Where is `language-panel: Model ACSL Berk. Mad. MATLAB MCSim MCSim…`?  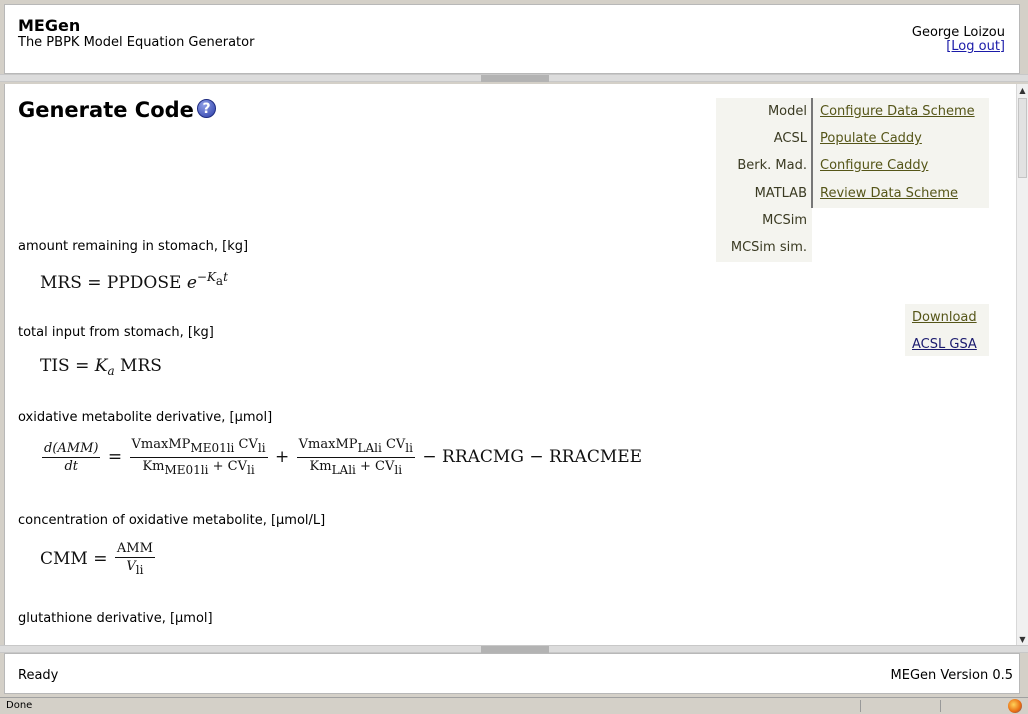 language-panel: Model ACSL Berk. Mad. MATLAB MCSim MCSim… is located at coordinates (764, 180).